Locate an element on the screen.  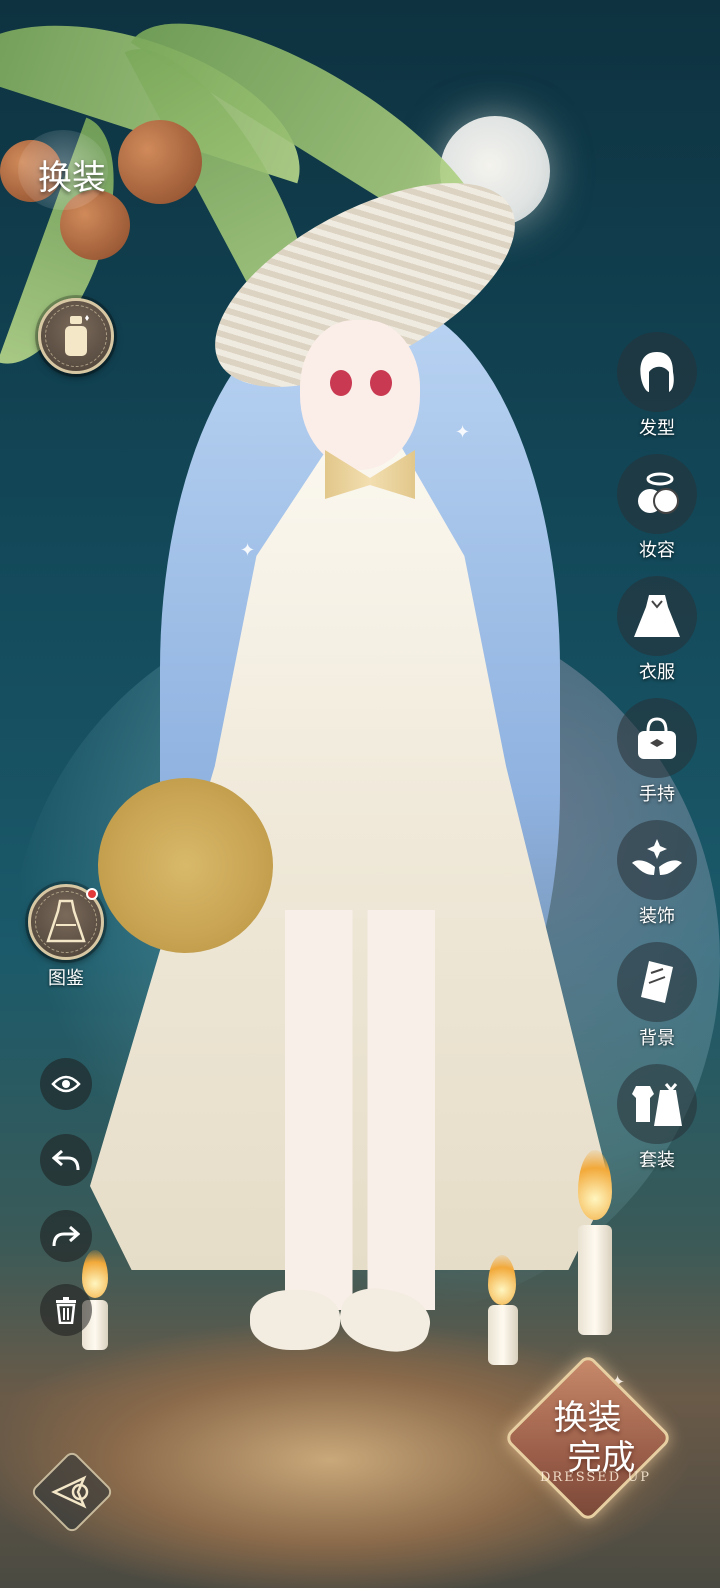
cosmetics-button is located at coordinates (76, 336).